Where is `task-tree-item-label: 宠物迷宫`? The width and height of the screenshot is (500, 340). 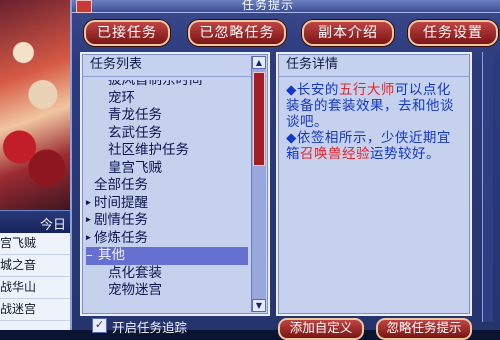
task-tree-item-label: 宠物迷宫 is located at coordinates (135, 290).